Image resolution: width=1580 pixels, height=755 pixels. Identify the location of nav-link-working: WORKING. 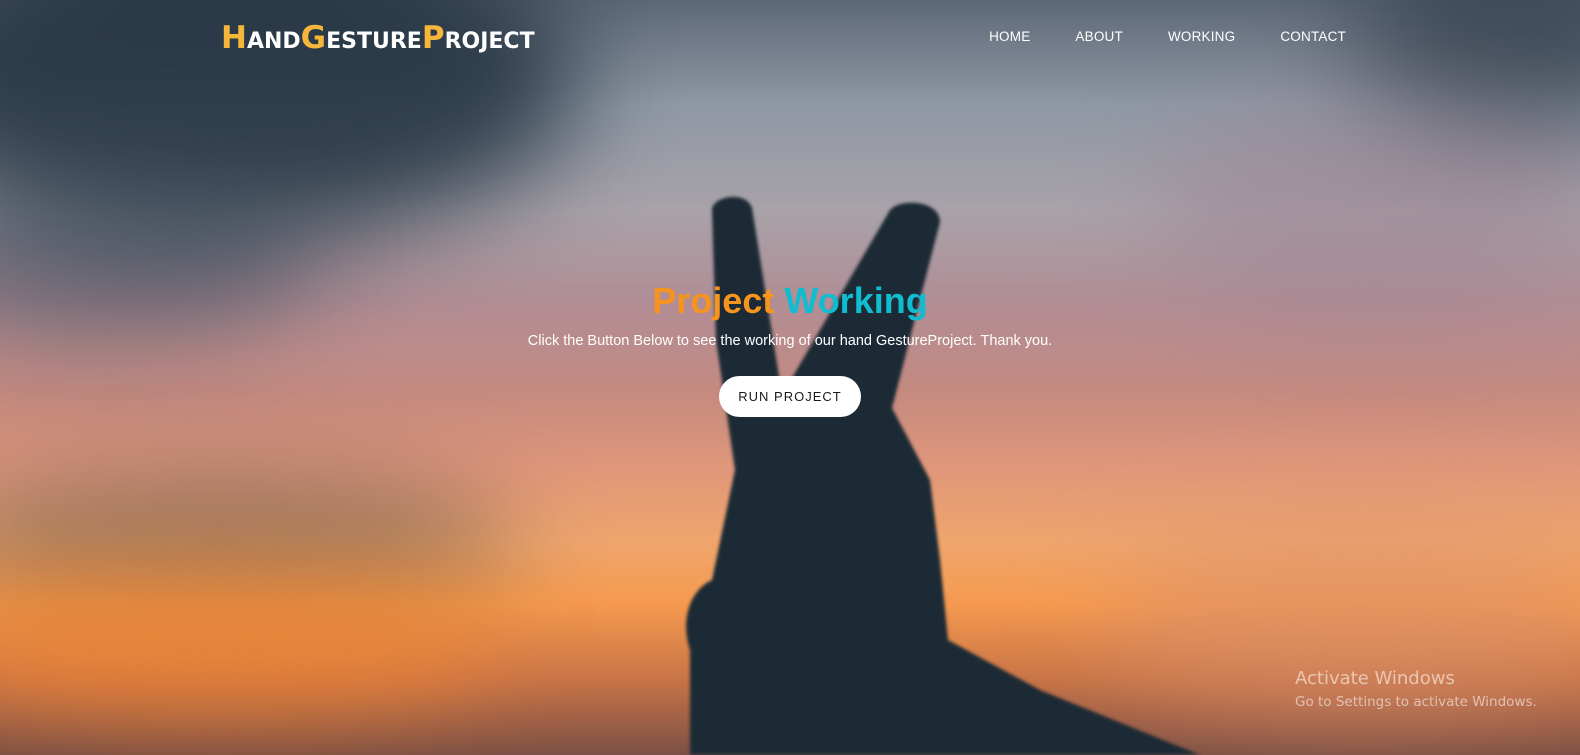
(1201, 36).